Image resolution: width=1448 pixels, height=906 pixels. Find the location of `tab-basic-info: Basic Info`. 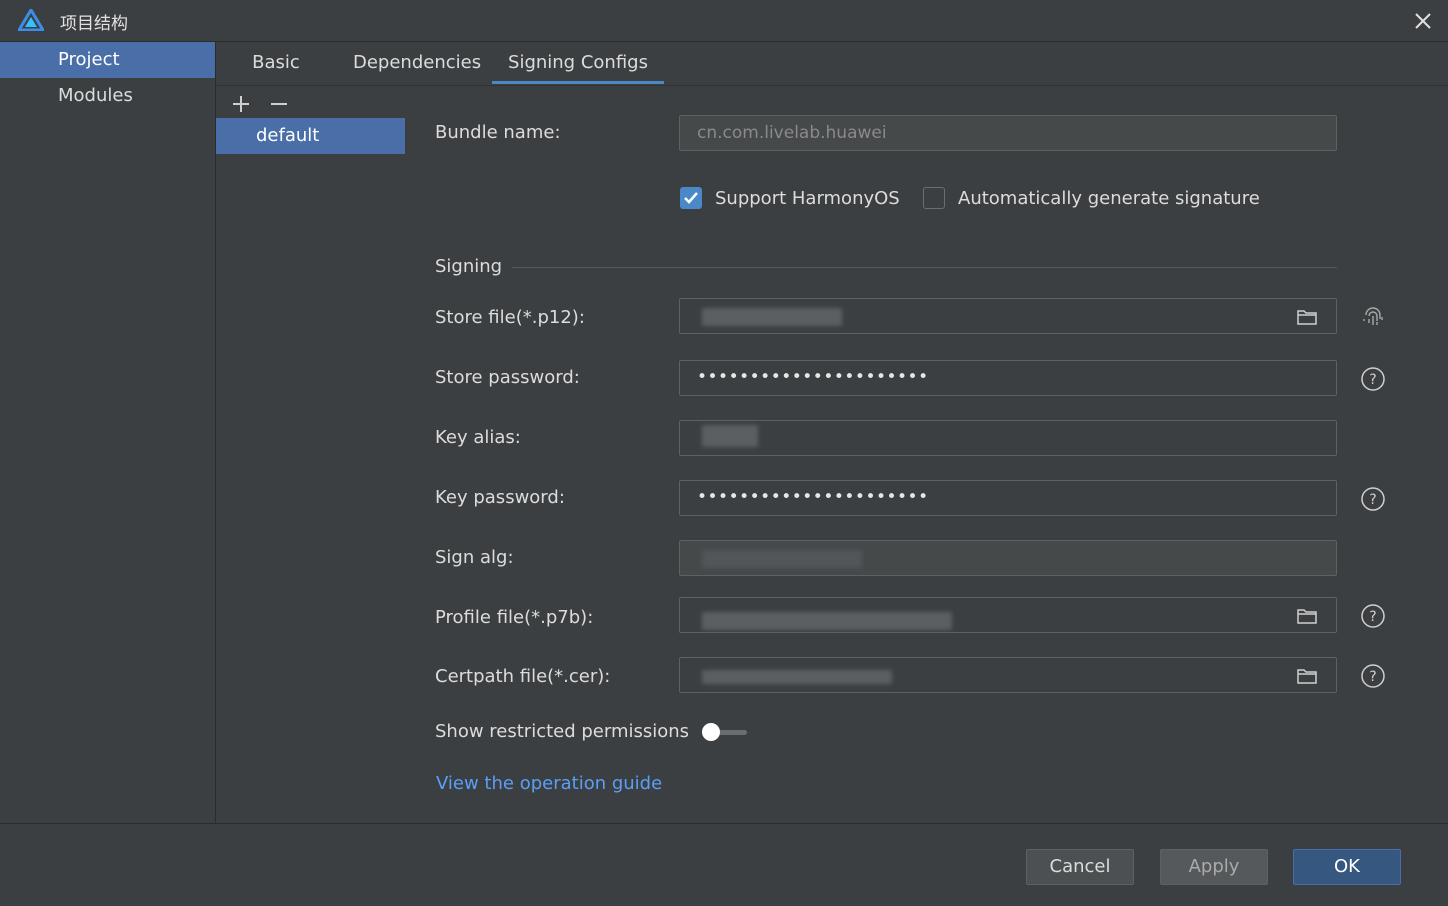

tab-basic-info: Basic Info is located at coordinates (276, 78).